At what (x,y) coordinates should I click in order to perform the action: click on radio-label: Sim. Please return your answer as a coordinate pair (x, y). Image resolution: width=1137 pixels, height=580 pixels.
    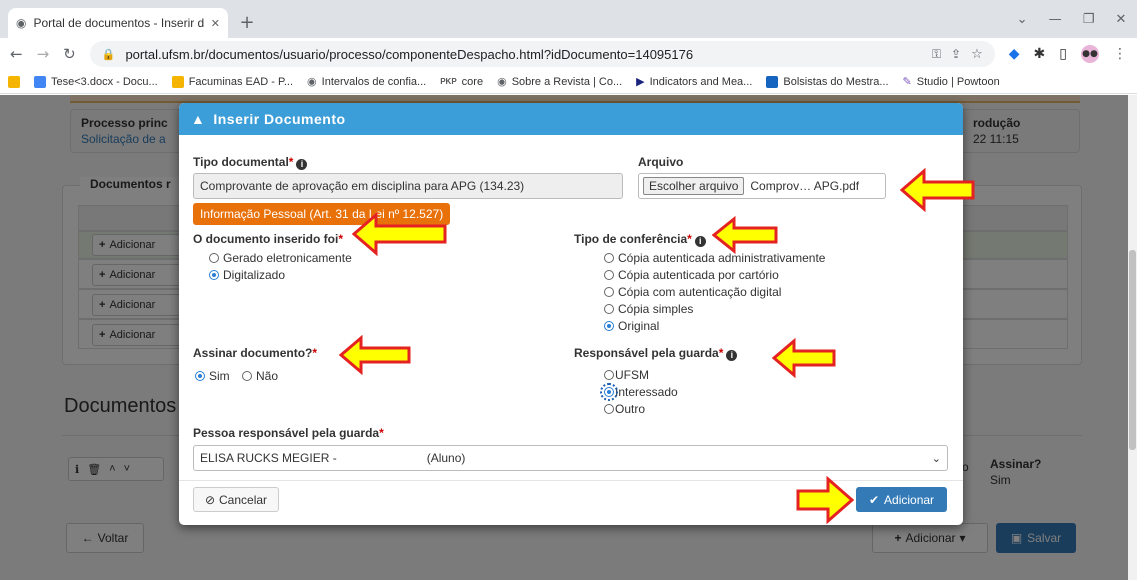
    Looking at the image, I should click on (219, 376).